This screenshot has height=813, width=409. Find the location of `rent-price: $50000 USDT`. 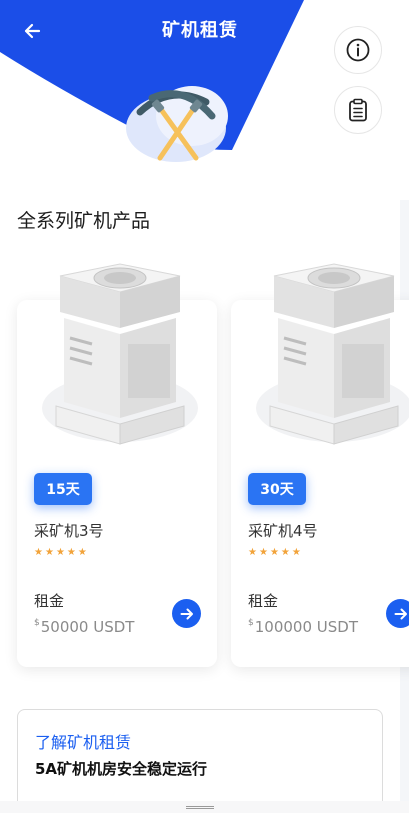

rent-price: $50000 USDT is located at coordinates (84, 627).